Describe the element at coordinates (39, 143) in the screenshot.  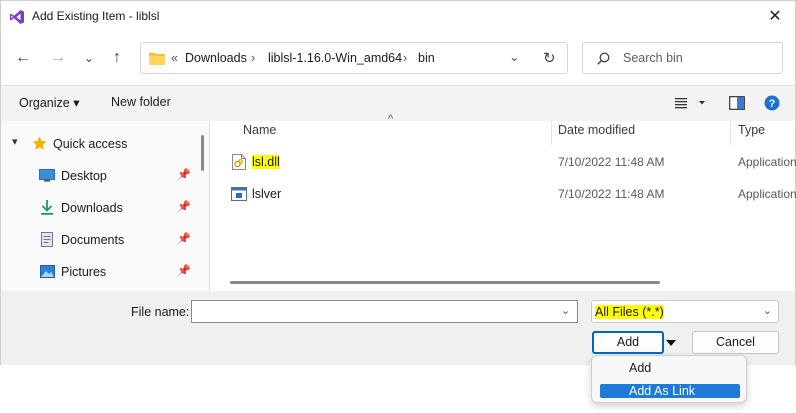
I see `star-icon` at that location.